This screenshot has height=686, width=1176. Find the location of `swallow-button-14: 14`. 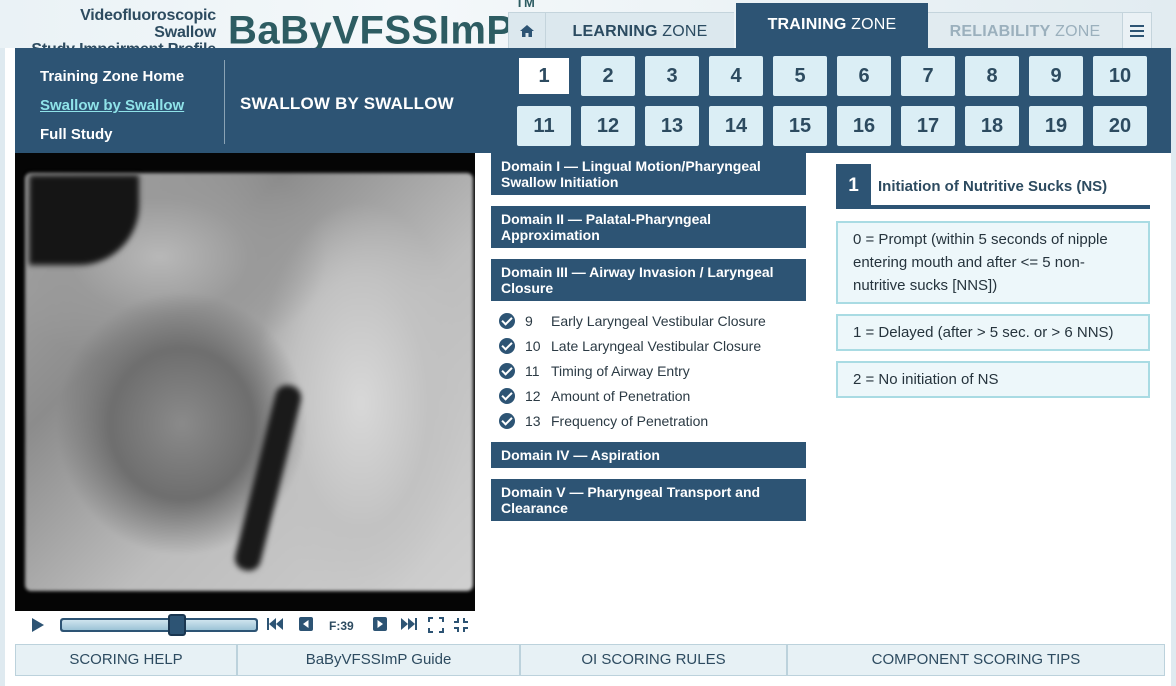

swallow-button-14: 14 is located at coordinates (736, 126).